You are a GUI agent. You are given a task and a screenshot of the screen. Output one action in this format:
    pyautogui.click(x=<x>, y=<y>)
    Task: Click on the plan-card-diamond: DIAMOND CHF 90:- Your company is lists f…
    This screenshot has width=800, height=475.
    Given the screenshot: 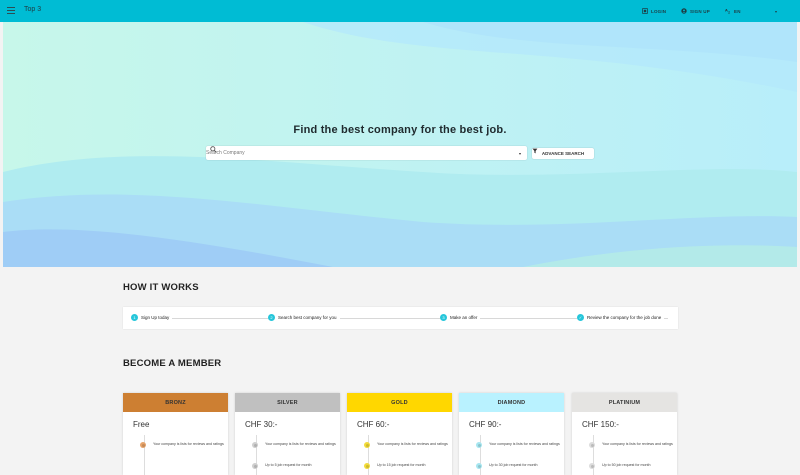 What is the action you would take?
    pyautogui.click(x=511, y=434)
    